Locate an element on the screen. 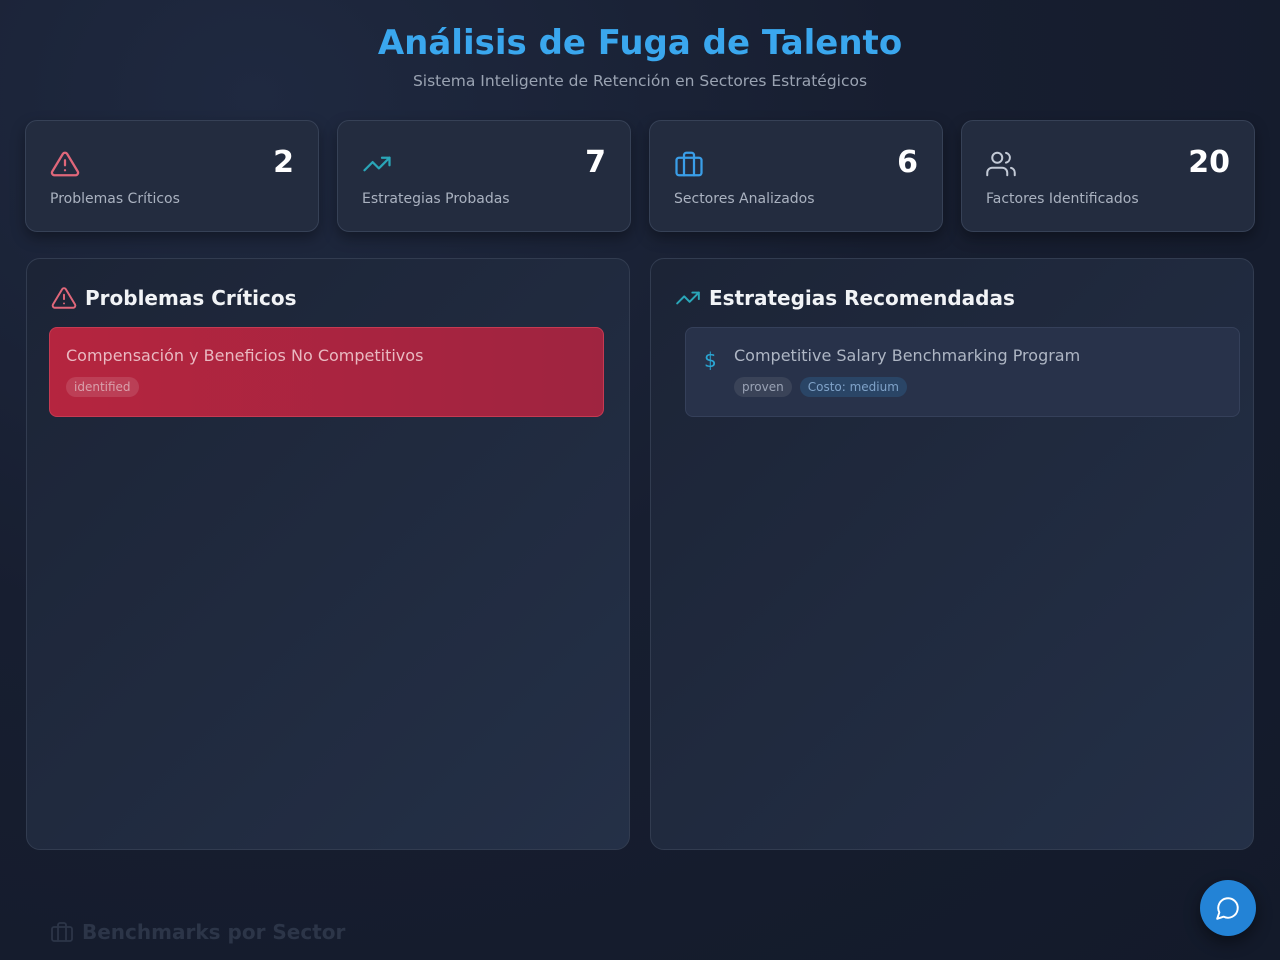  stat-label: Problemas Críticos is located at coordinates (115, 199).